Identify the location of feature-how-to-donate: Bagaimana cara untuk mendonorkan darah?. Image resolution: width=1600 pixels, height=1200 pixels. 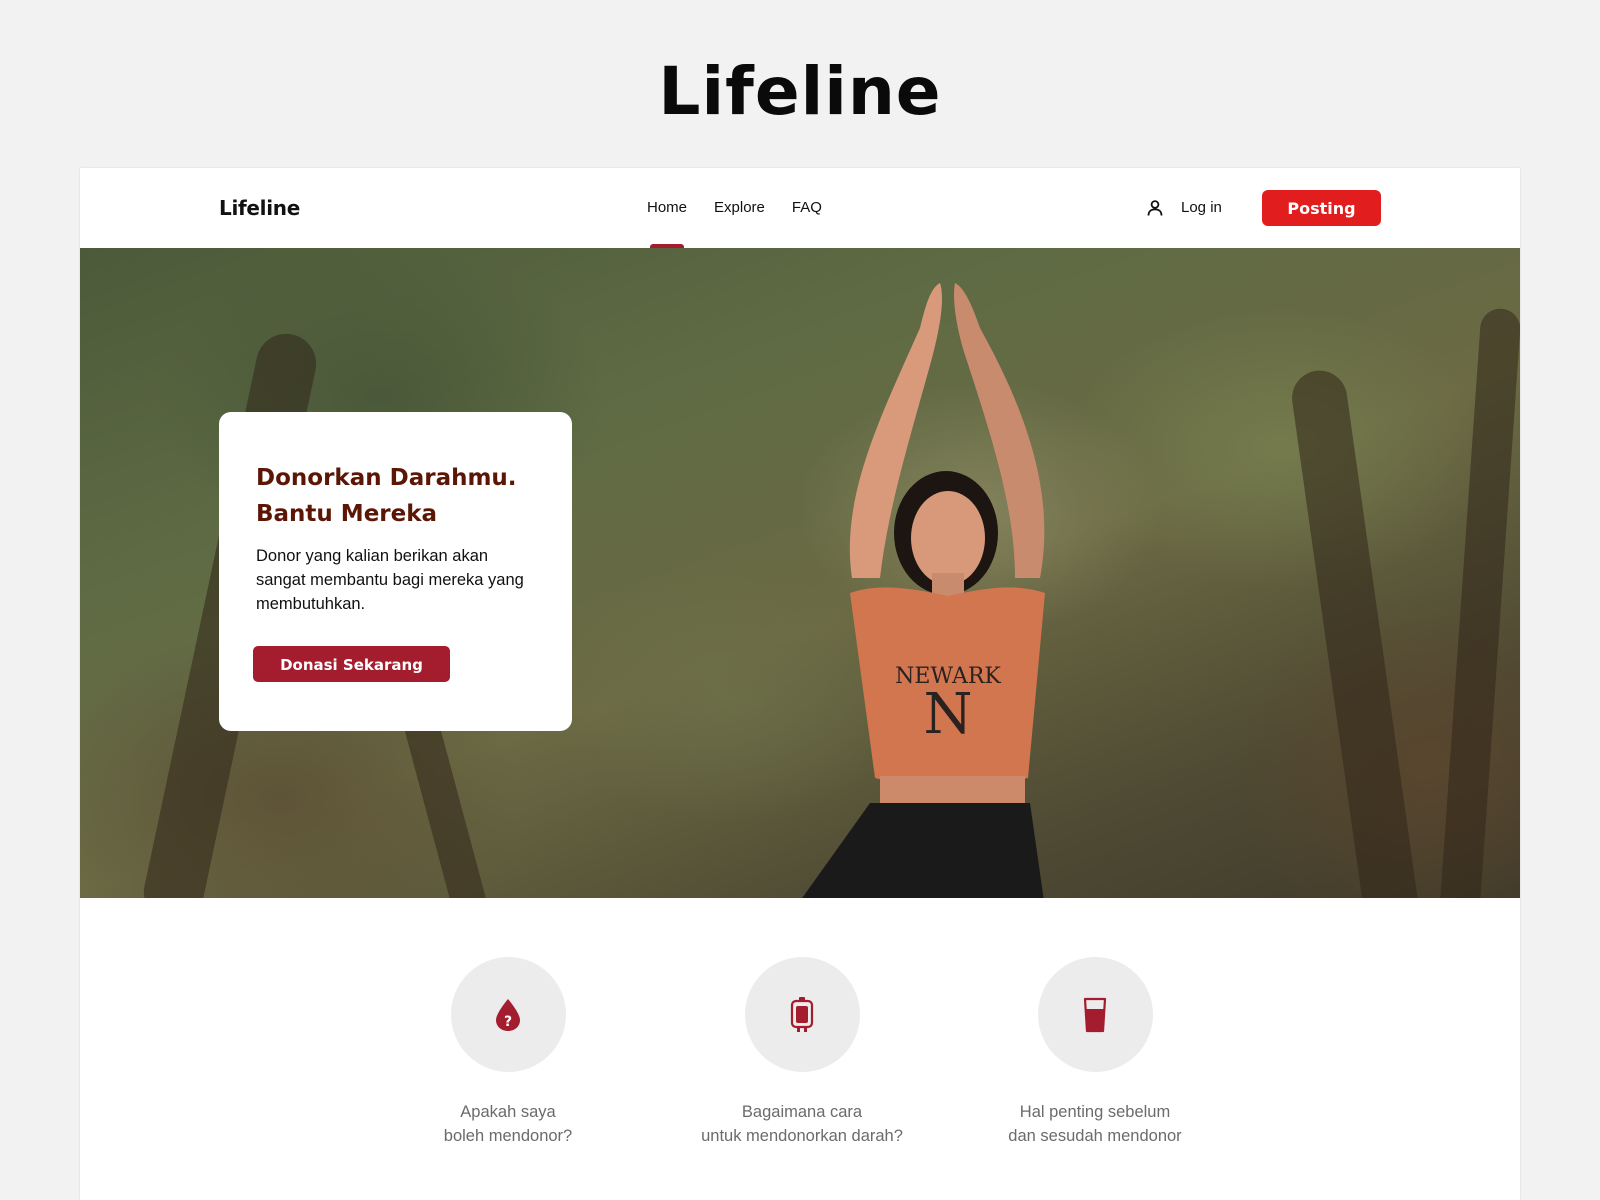
(802, 1052).